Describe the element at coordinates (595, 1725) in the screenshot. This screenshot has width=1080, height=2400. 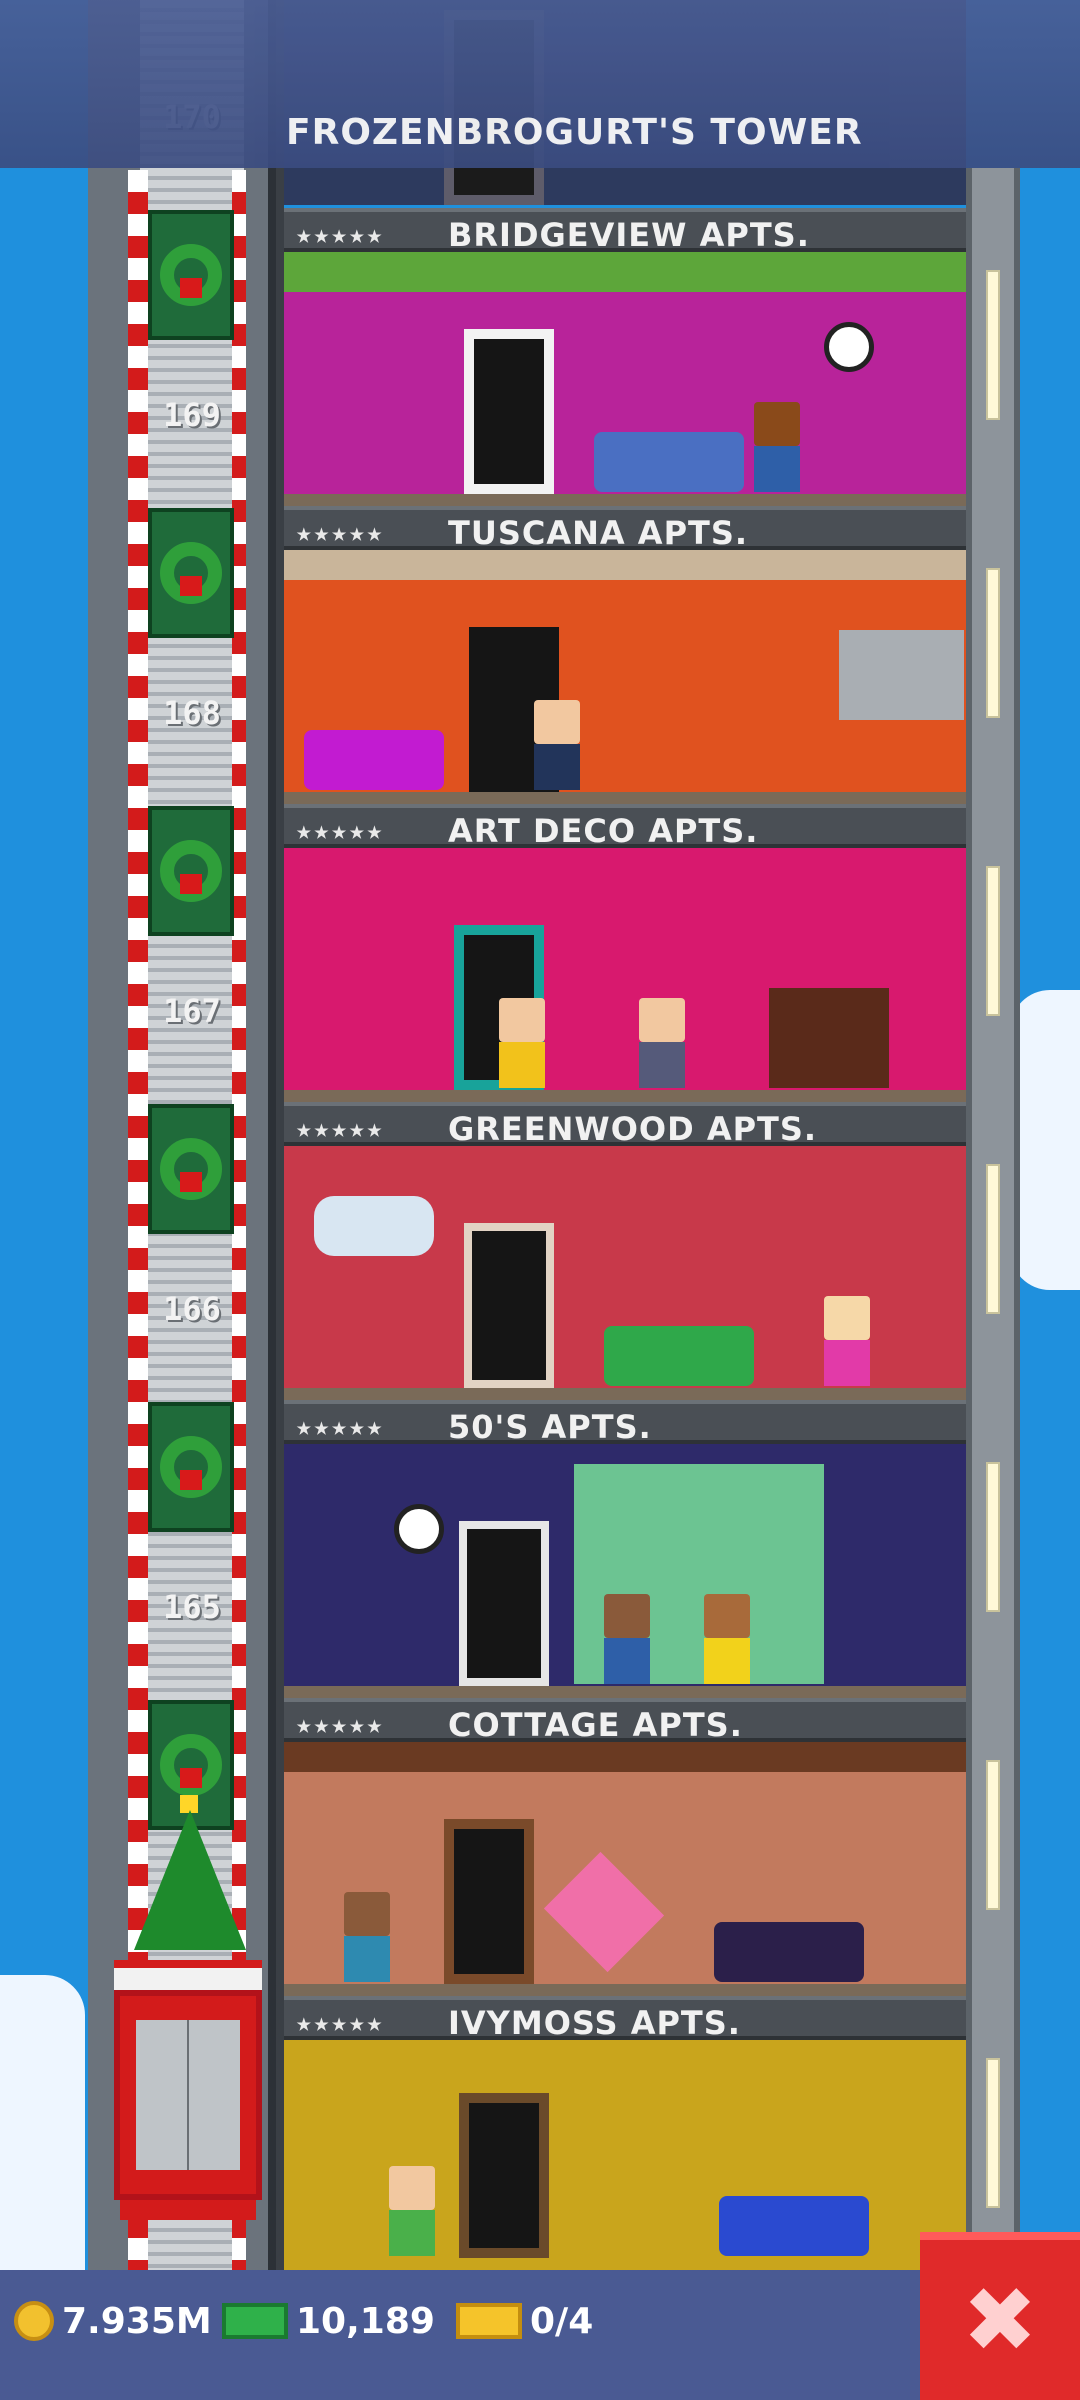
I see `floor-name: COTTAGE APTS.` at that location.